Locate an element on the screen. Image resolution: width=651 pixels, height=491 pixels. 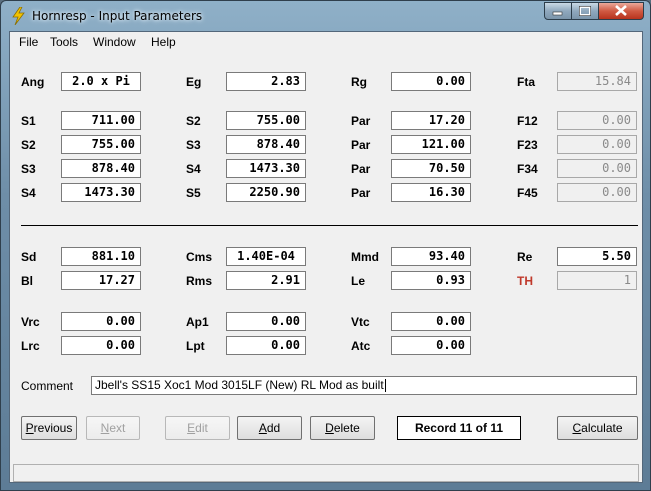
label-bl: Bl is located at coordinates (27, 281).